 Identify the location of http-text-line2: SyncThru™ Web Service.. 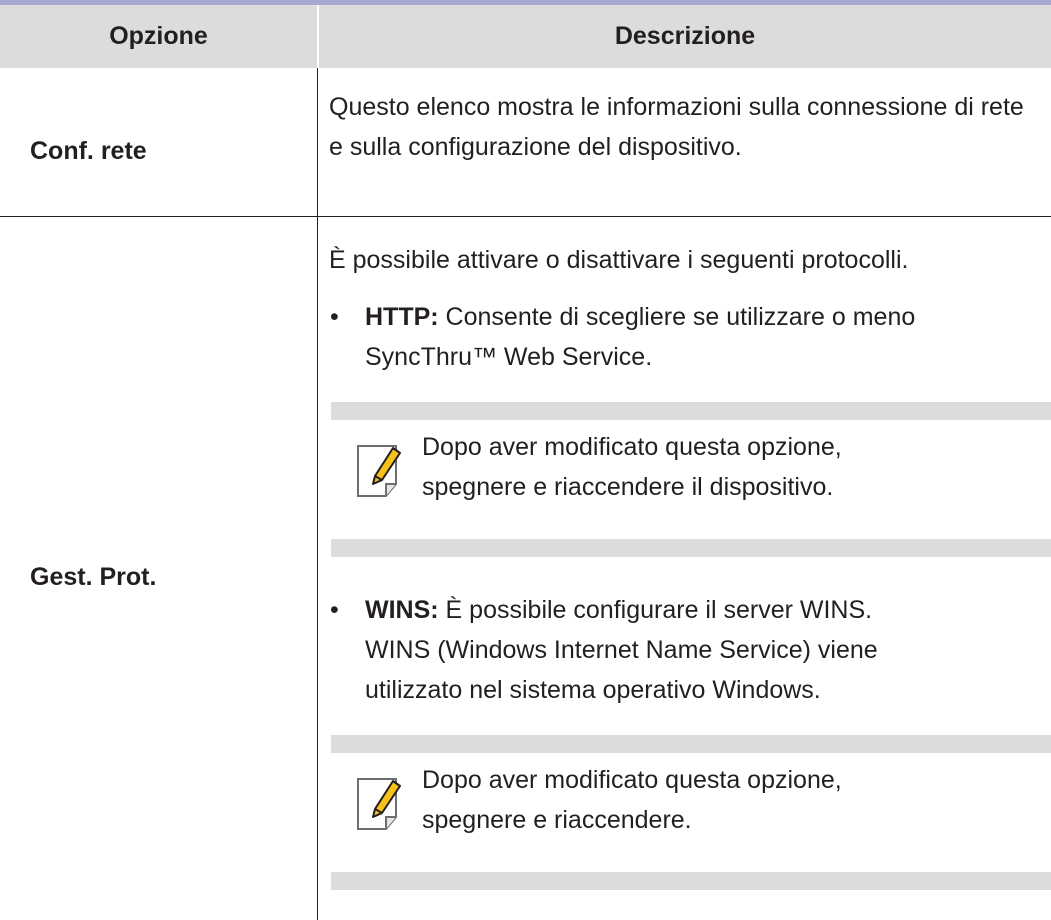
(509, 357).